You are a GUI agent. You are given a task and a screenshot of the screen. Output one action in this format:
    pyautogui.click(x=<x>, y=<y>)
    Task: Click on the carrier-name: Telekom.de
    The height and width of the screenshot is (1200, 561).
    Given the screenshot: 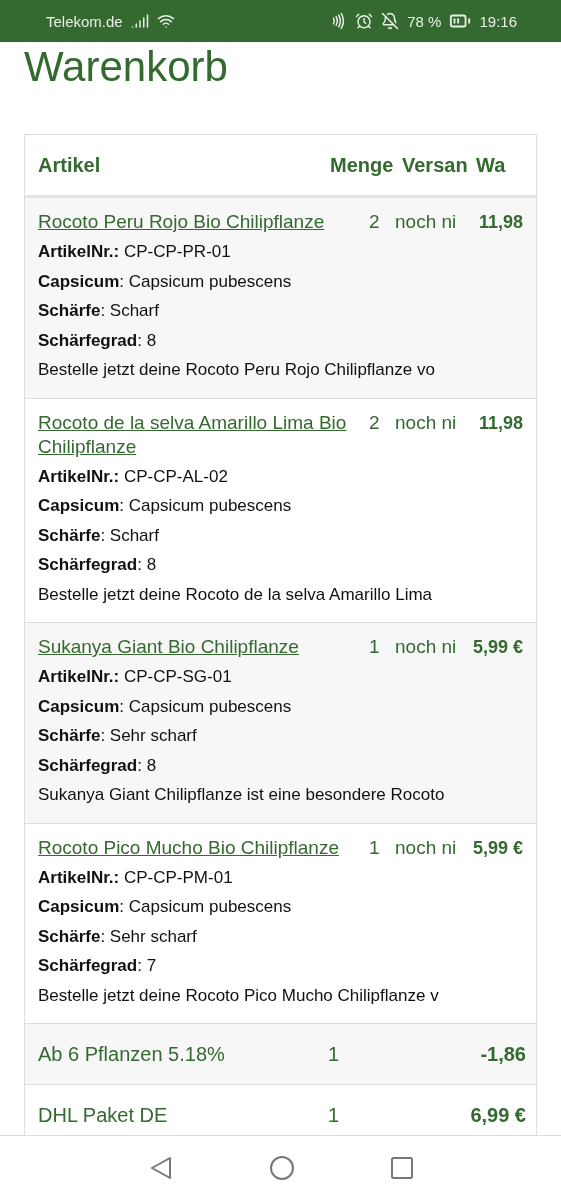 What is the action you would take?
    pyautogui.click(x=84, y=21)
    